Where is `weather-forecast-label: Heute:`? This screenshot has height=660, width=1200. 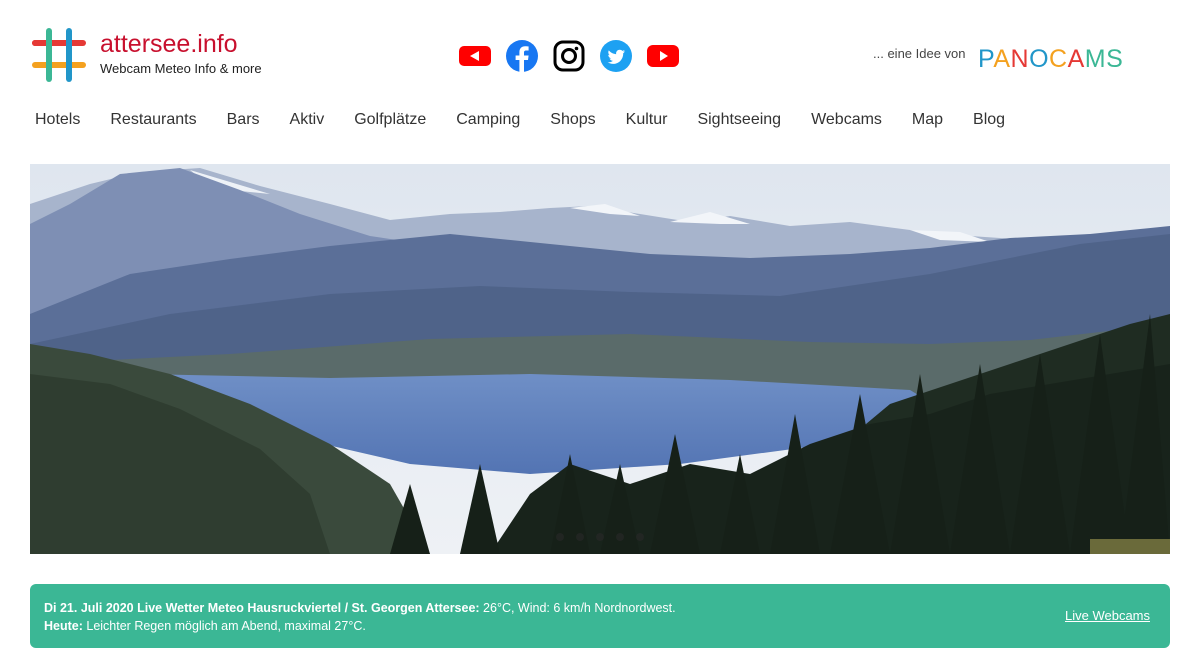
weather-forecast-label: Heute: is located at coordinates (63, 626).